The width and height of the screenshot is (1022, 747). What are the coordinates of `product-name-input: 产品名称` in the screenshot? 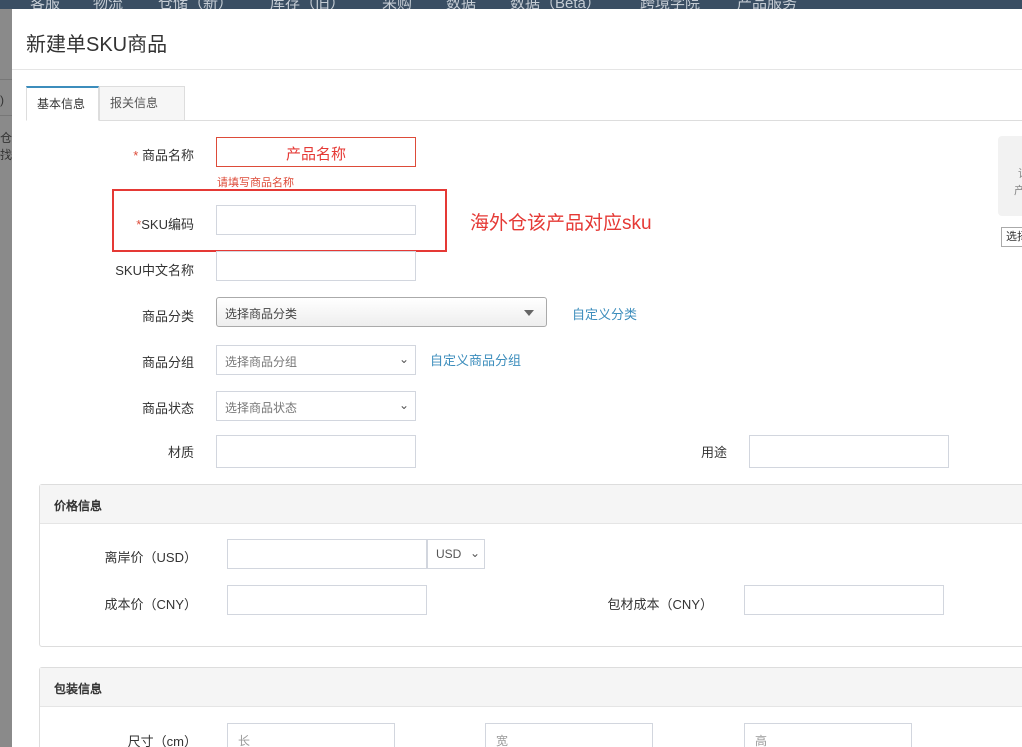 It's located at (316, 152).